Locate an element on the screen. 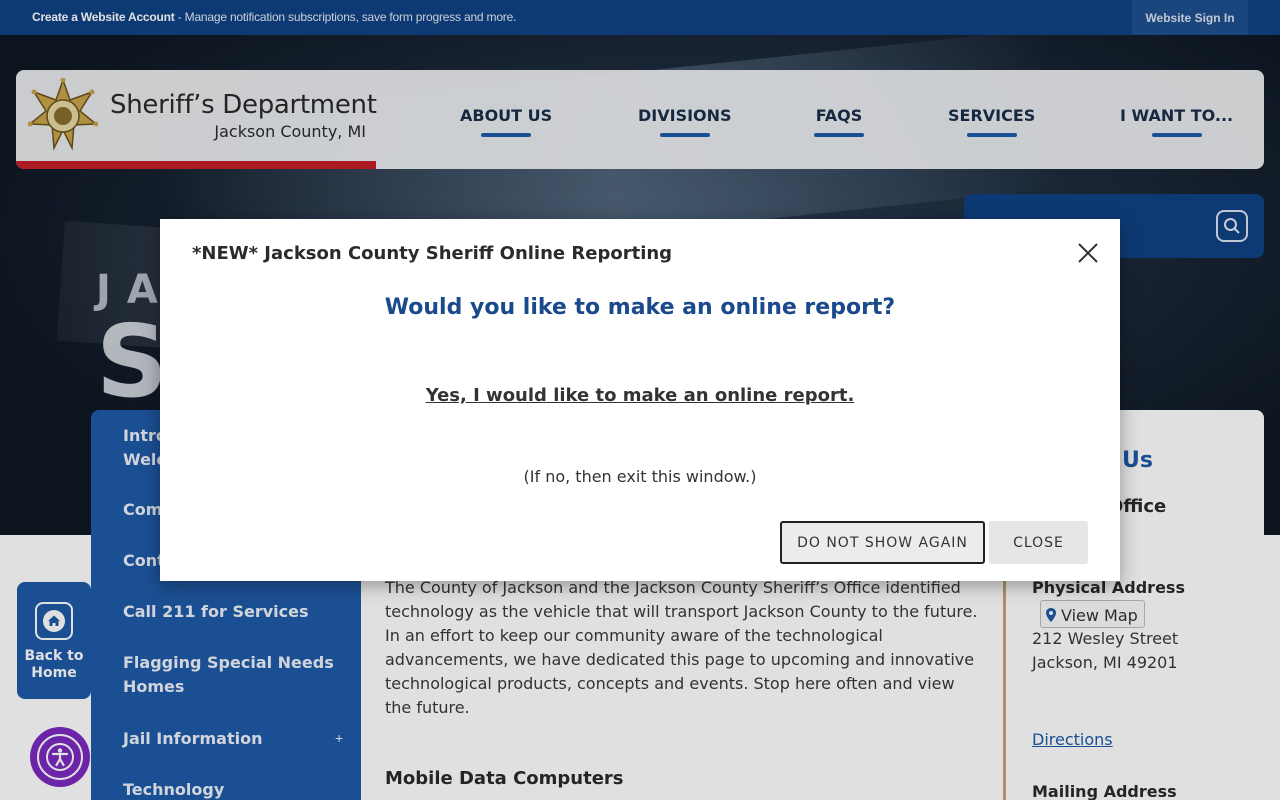 The height and width of the screenshot is (800, 1280). close-icon is located at coordinates (1088, 253).